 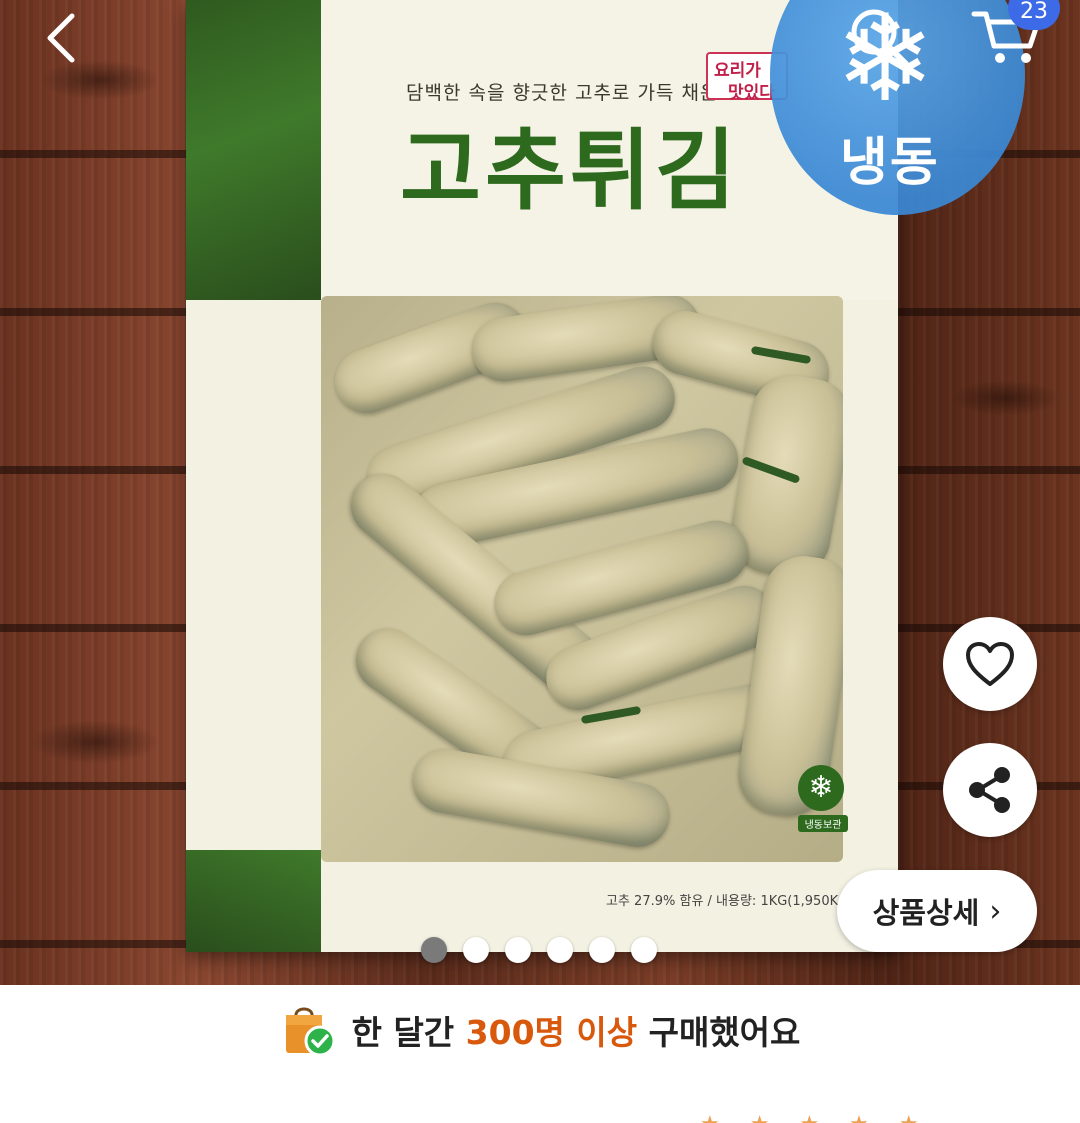 I want to click on share-button, so click(x=990, y=790).